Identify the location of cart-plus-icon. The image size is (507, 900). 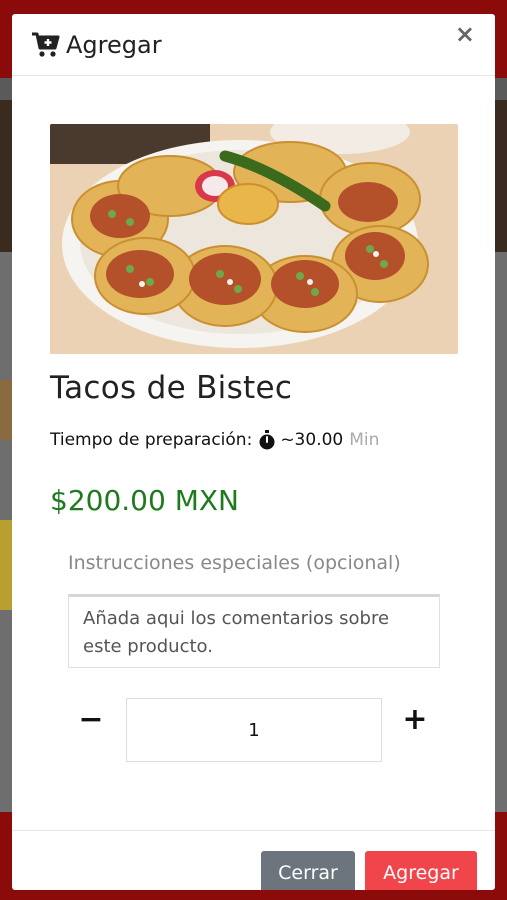
(46, 44).